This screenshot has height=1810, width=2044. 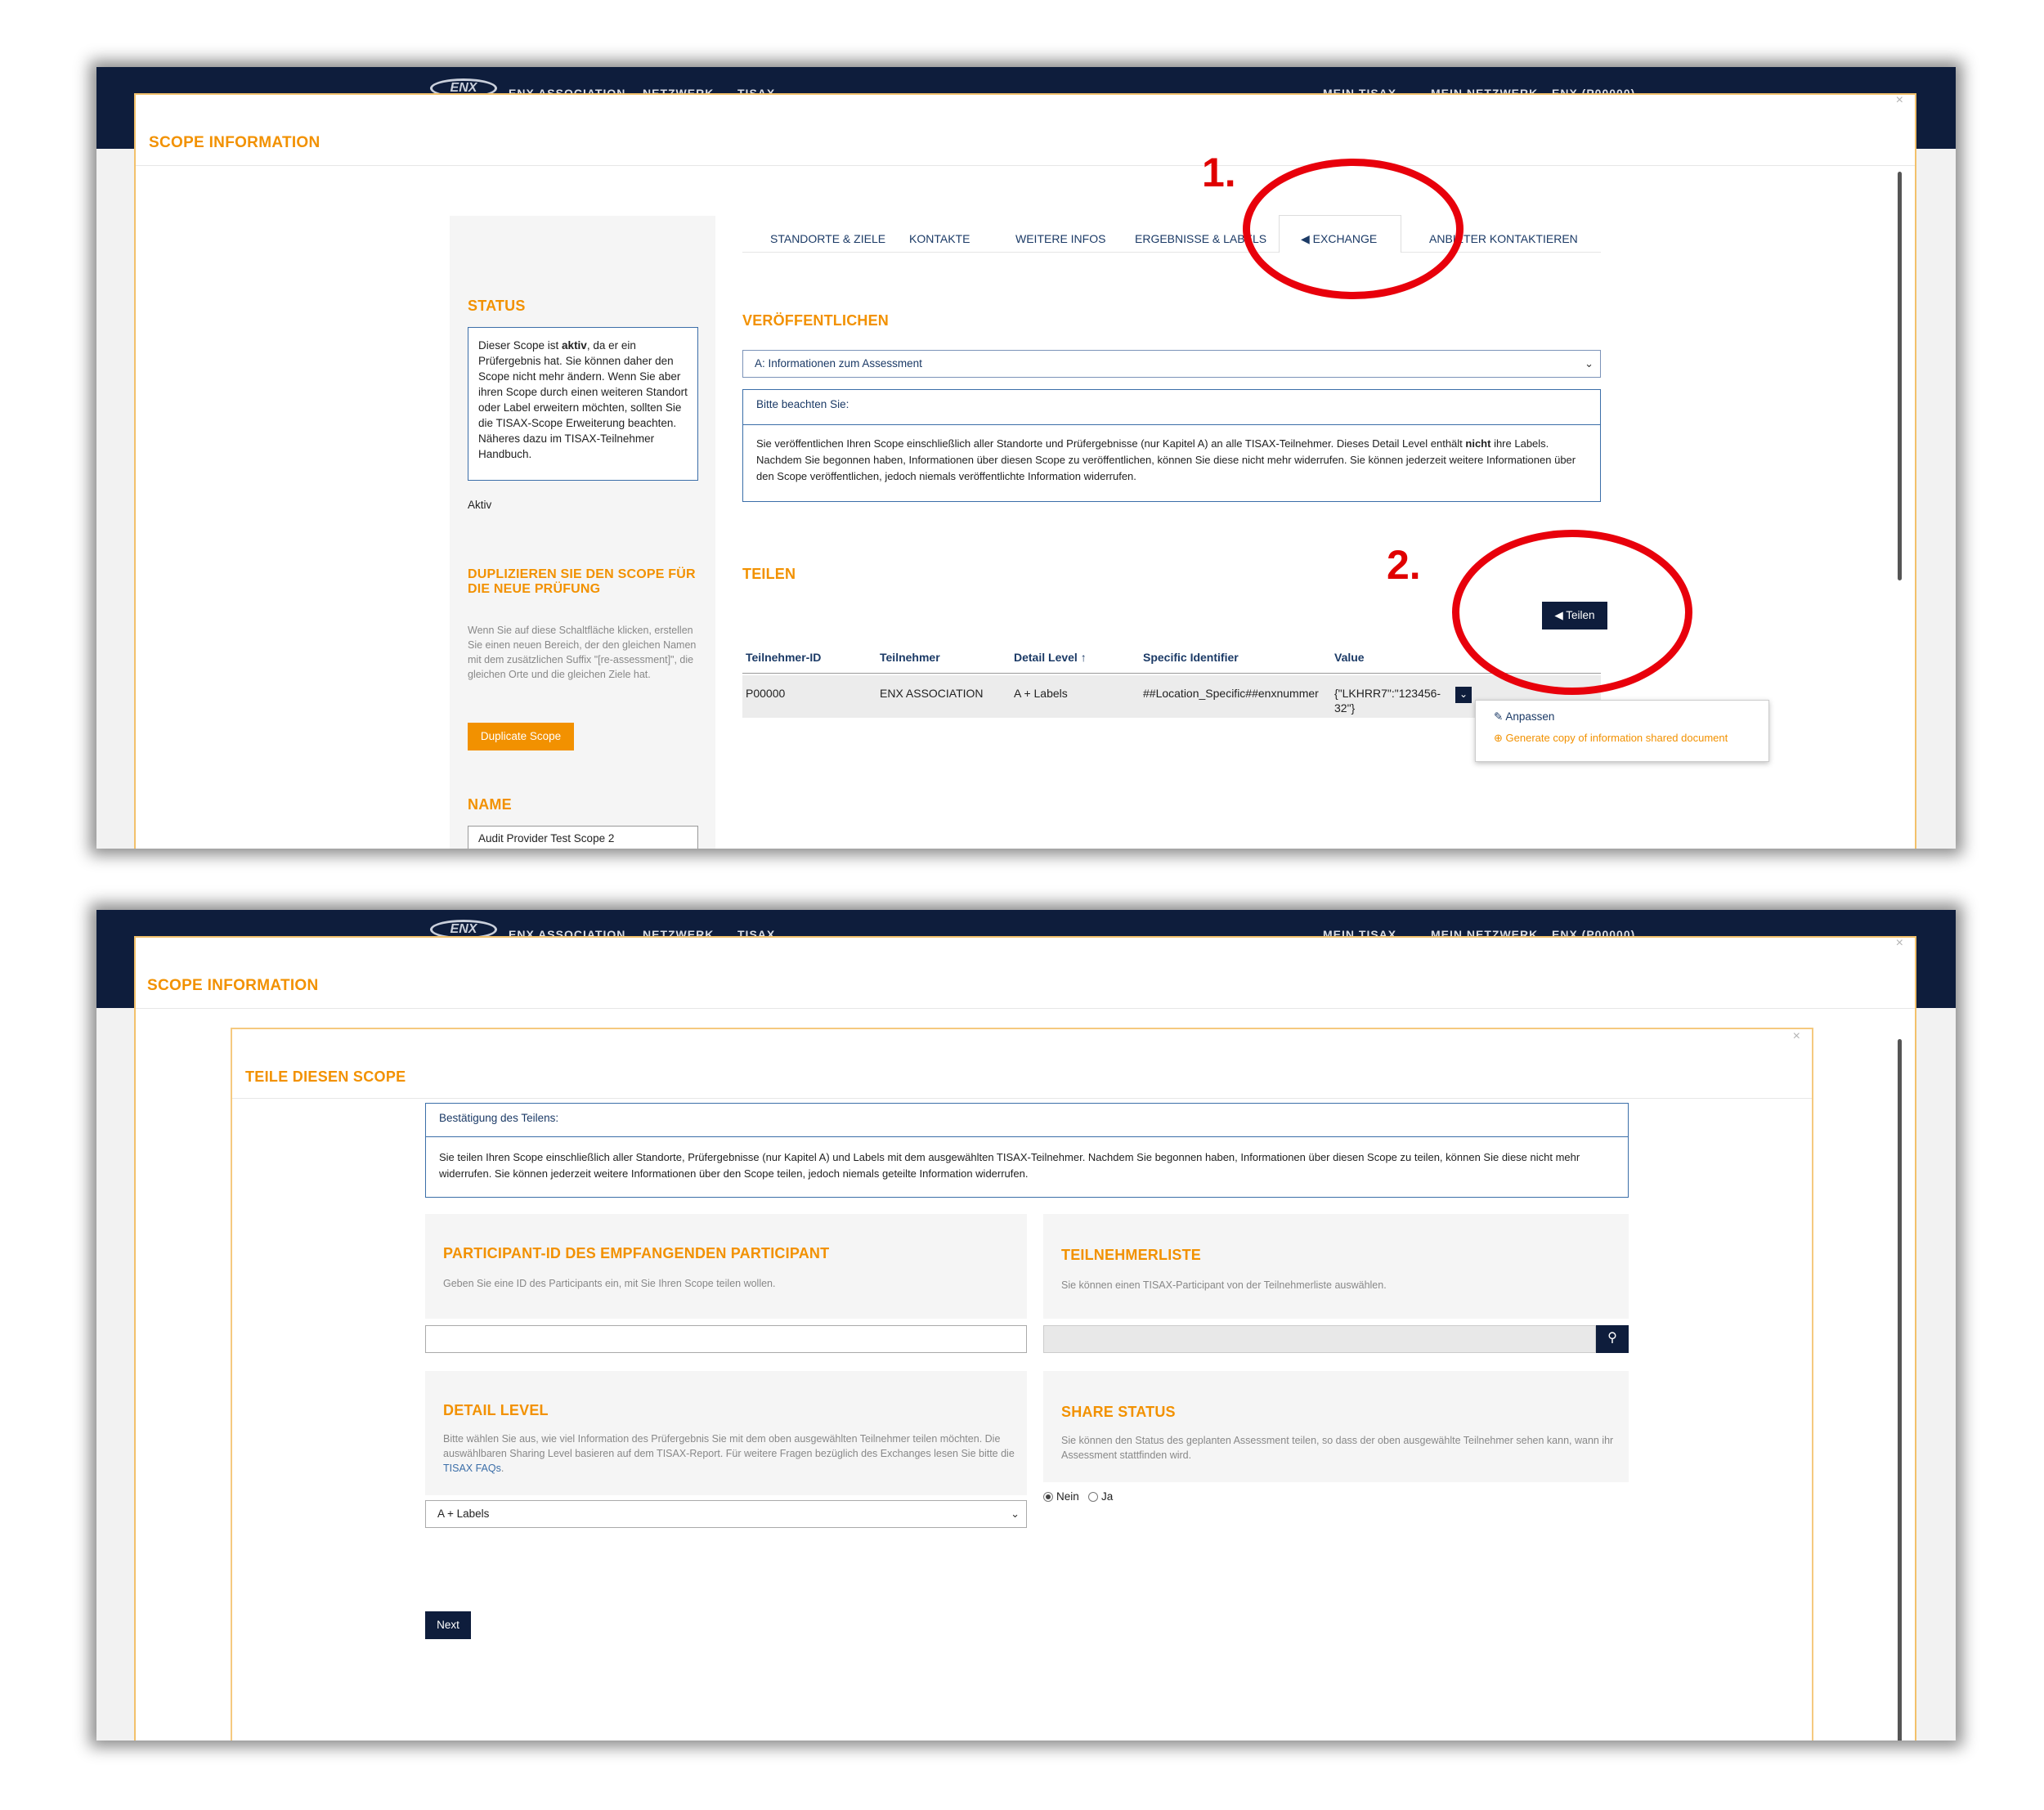 I want to click on status-heading: STATUS, so click(x=497, y=306).